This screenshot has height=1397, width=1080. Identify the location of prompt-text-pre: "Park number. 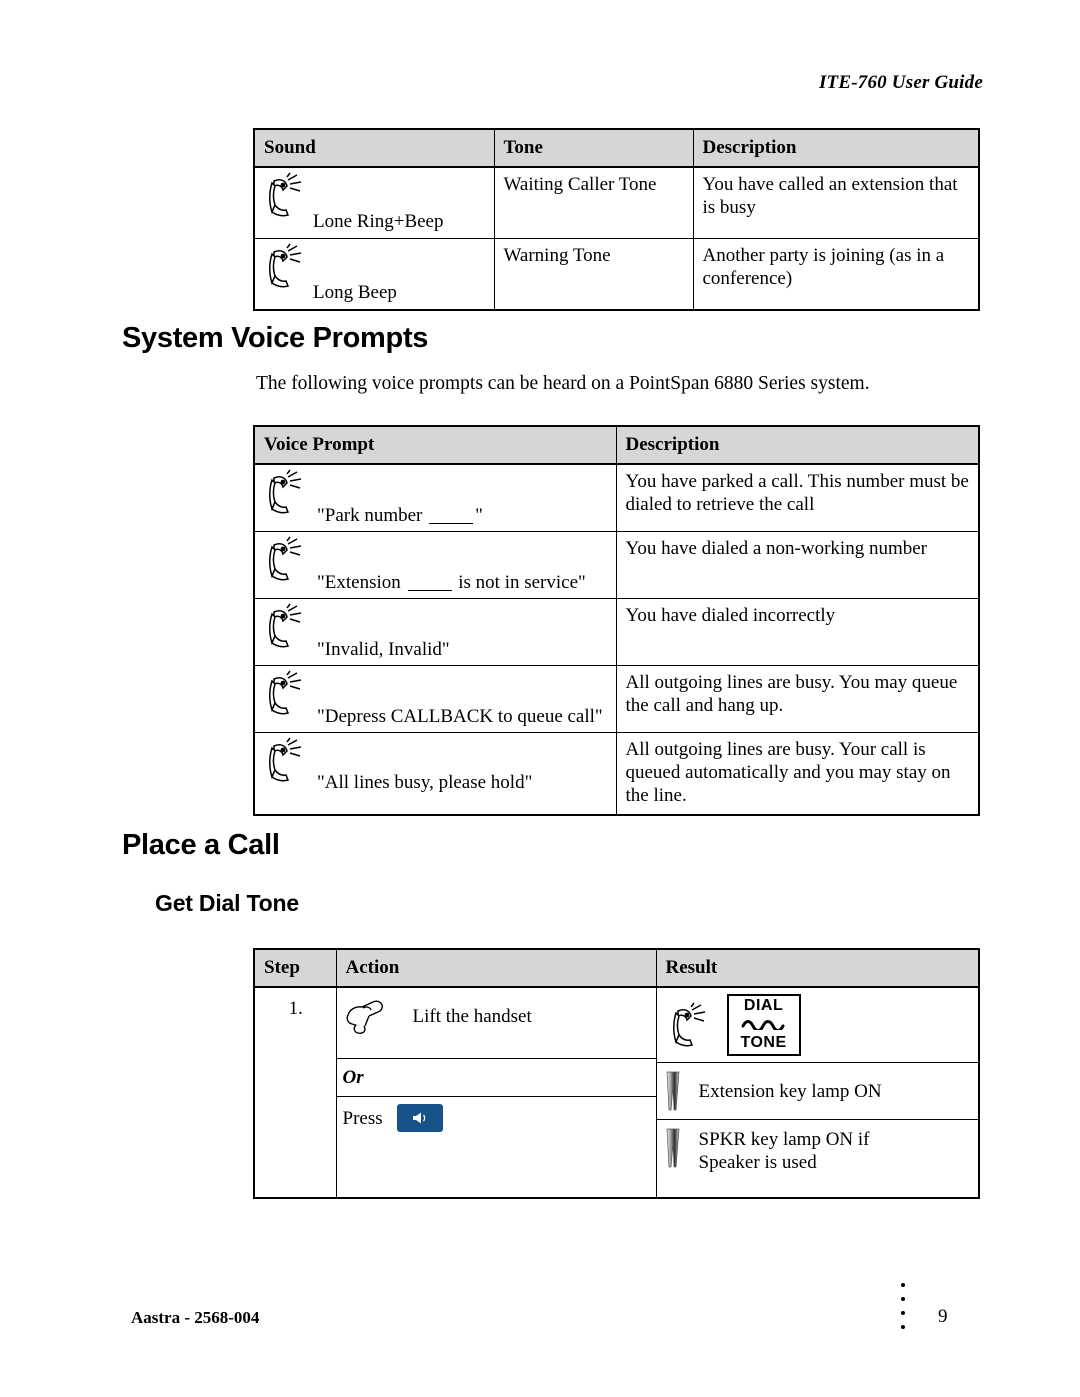
(372, 515).